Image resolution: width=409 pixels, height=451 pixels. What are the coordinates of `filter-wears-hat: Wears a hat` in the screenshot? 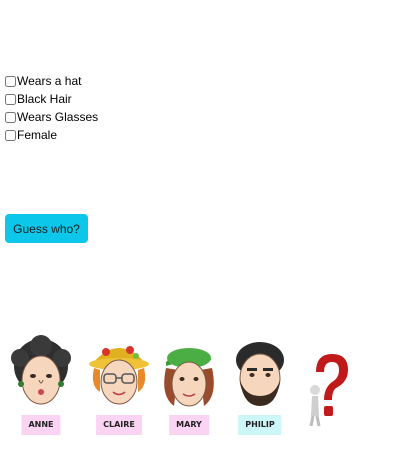 It's located at (51, 81).